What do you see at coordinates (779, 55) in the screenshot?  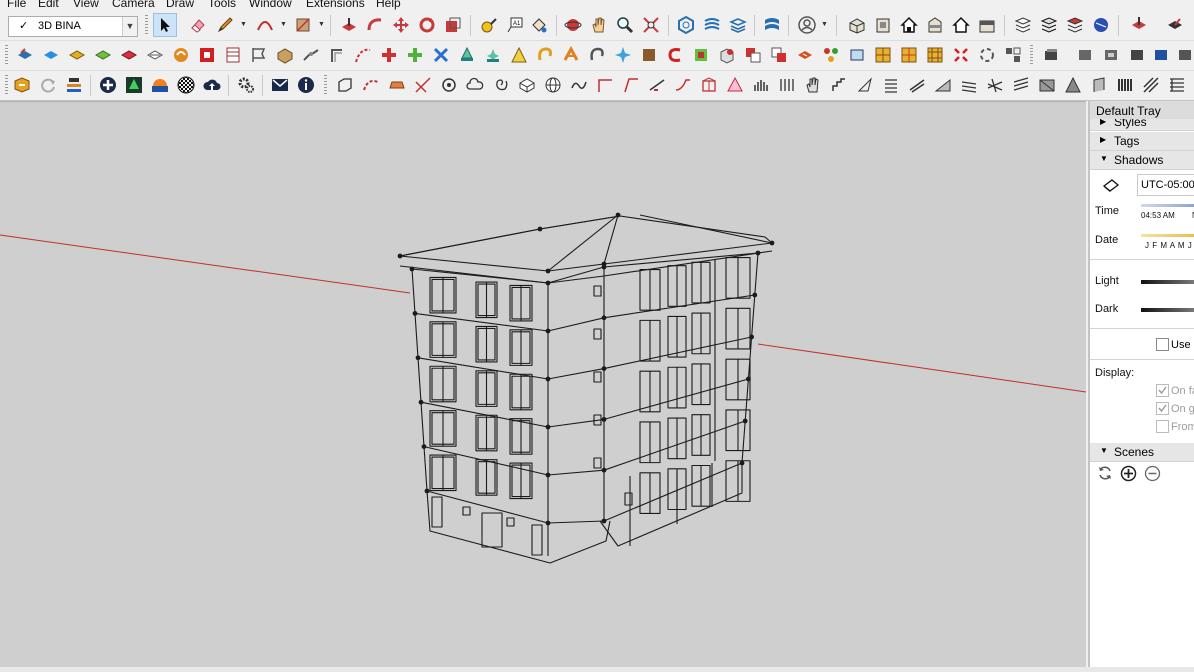 I see `grid-square-icon` at bounding box center [779, 55].